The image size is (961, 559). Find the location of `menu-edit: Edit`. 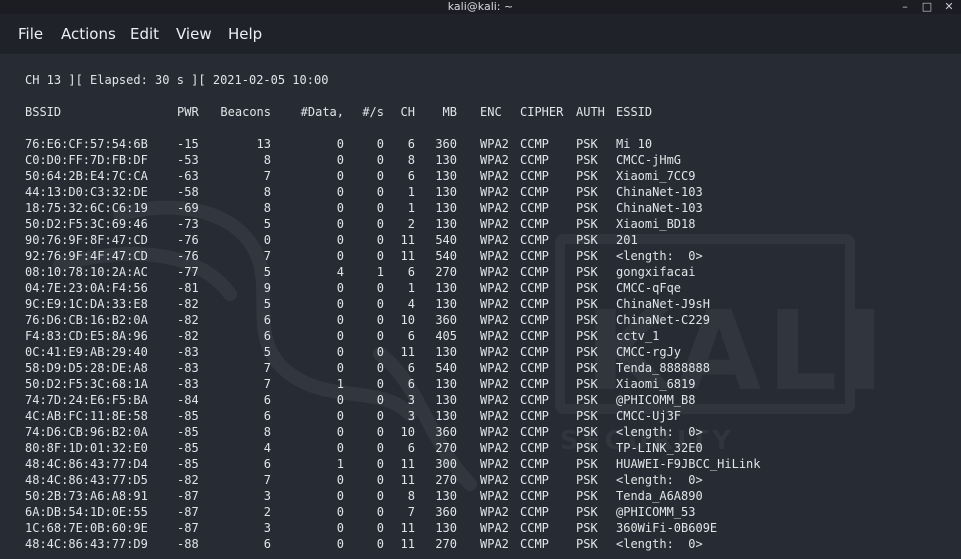

menu-edit: Edit is located at coordinates (144, 34).